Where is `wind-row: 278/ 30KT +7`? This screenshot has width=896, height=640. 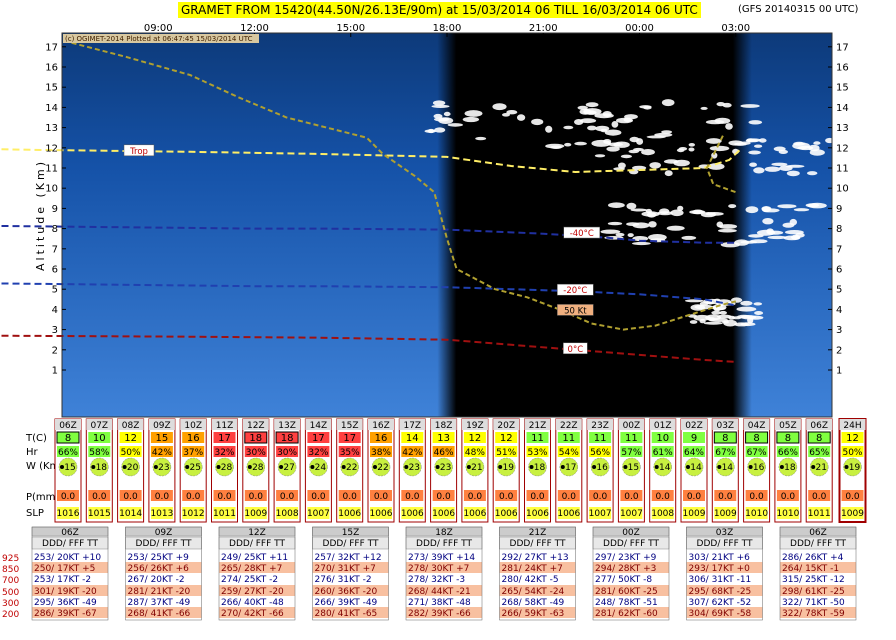
wind-row: 278/ 30KT +7 is located at coordinates (438, 569).